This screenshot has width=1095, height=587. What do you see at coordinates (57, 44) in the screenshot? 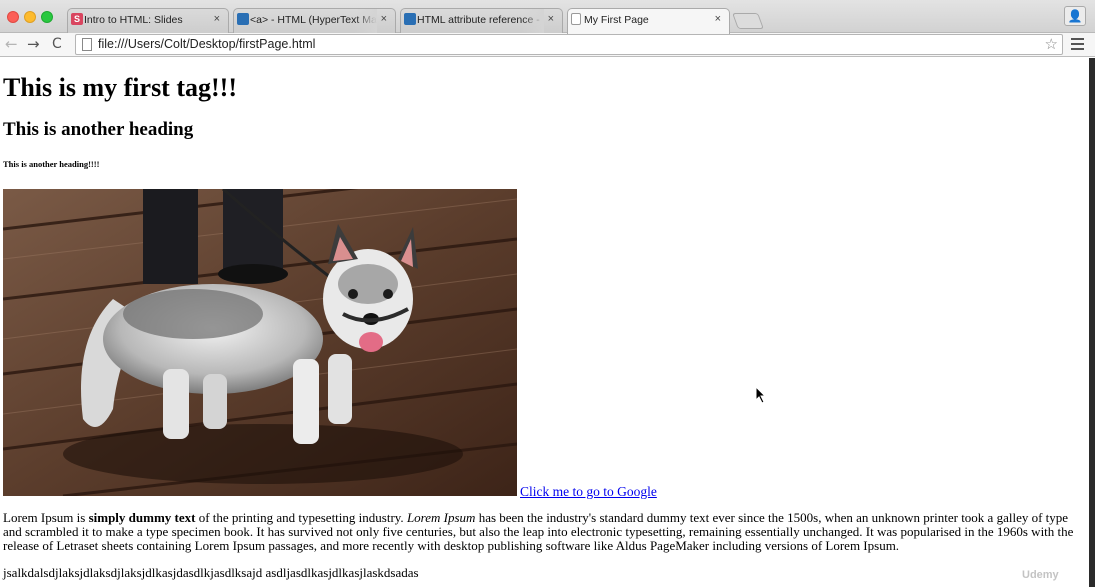
I see `reload-icon: C` at bounding box center [57, 44].